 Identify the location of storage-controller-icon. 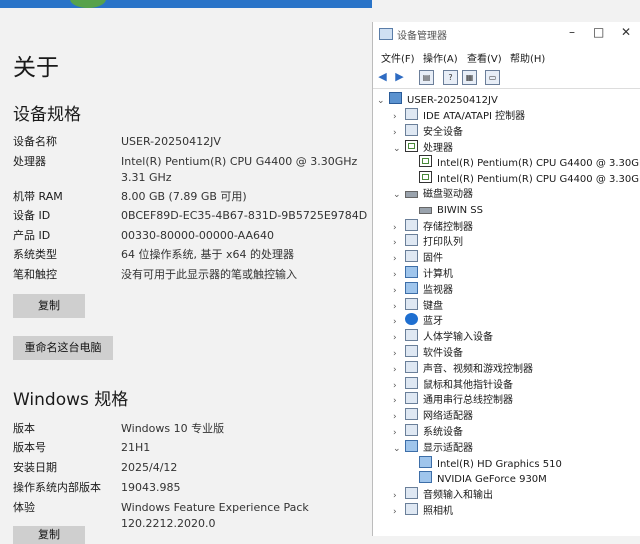
(411, 224).